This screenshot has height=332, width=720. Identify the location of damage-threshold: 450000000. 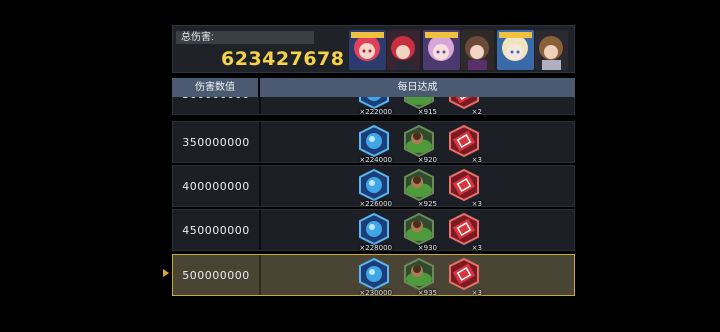
(216, 230).